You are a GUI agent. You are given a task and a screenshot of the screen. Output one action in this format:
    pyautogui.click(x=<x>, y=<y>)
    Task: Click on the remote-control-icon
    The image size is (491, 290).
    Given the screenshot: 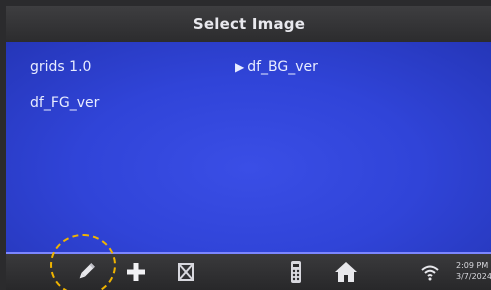 What is the action you would take?
    pyautogui.click(x=296, y=272)
    